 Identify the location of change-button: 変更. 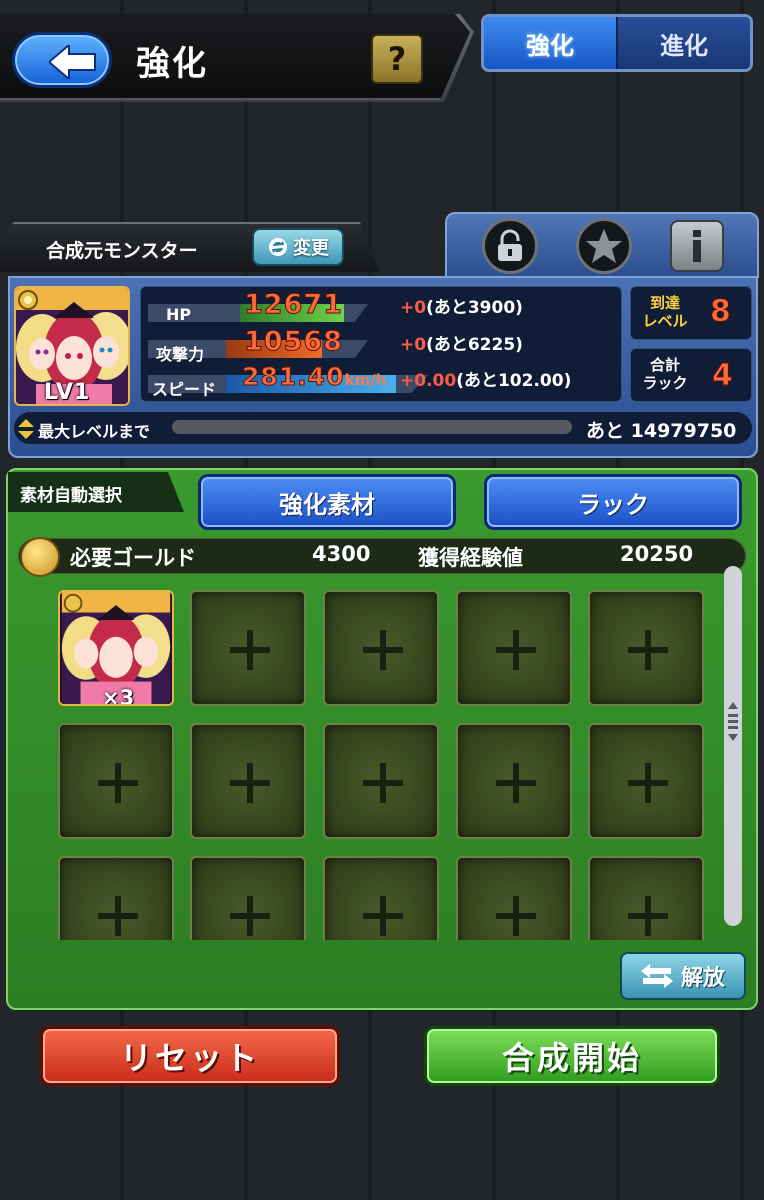
(298, 247).